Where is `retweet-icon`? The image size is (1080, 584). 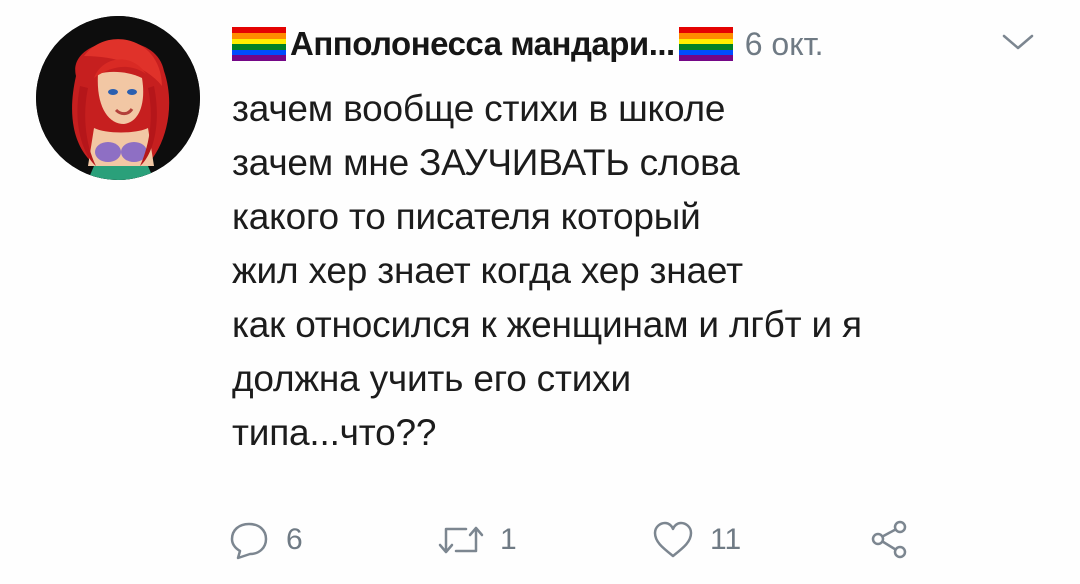
retweet-icon is located at coordinates (461, 540).